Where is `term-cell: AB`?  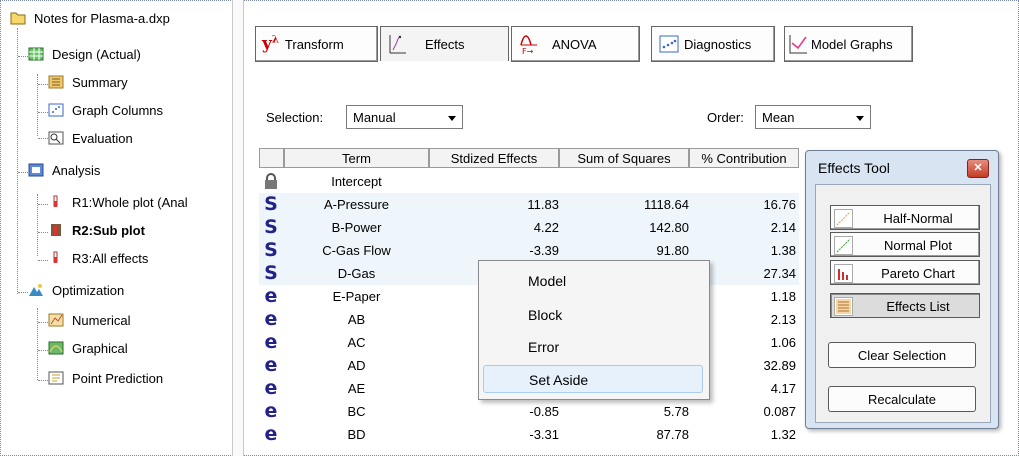
term-cell: AB is located at coordinates (356, 319).